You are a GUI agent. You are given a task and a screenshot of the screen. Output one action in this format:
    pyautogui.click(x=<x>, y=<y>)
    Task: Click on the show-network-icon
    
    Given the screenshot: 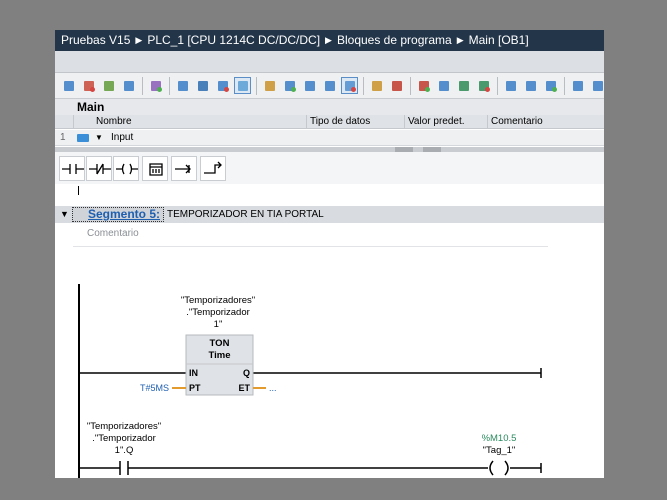 What is the action you would take?
    pyautogui.click(x=269, y=85)
    